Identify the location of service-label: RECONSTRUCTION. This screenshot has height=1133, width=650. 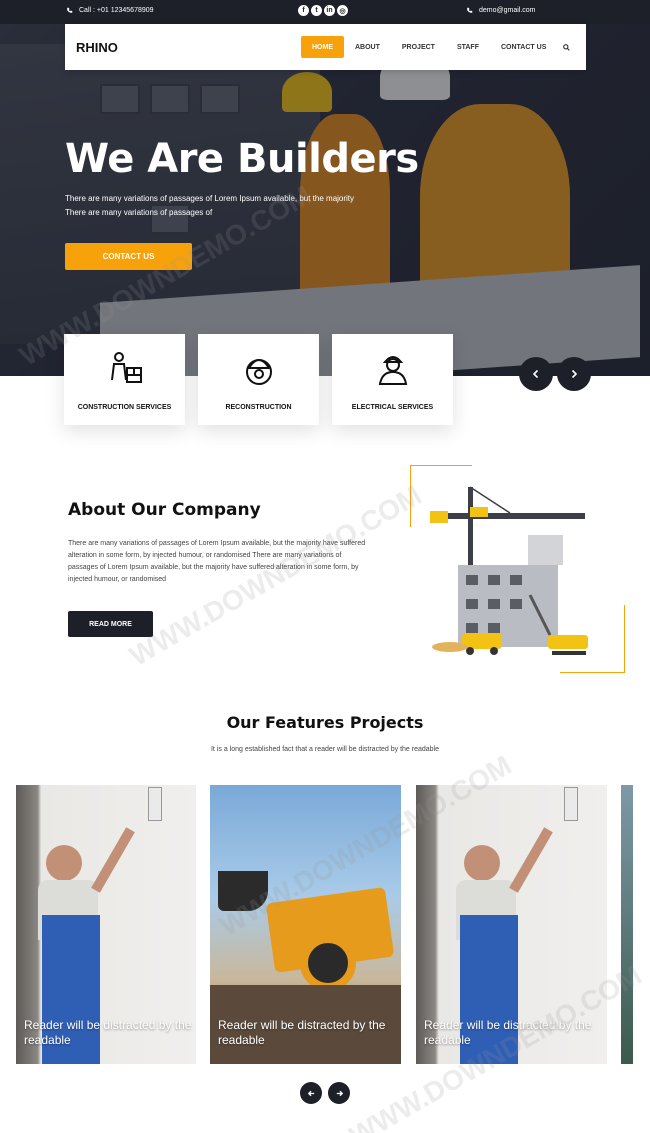
(258, 407).